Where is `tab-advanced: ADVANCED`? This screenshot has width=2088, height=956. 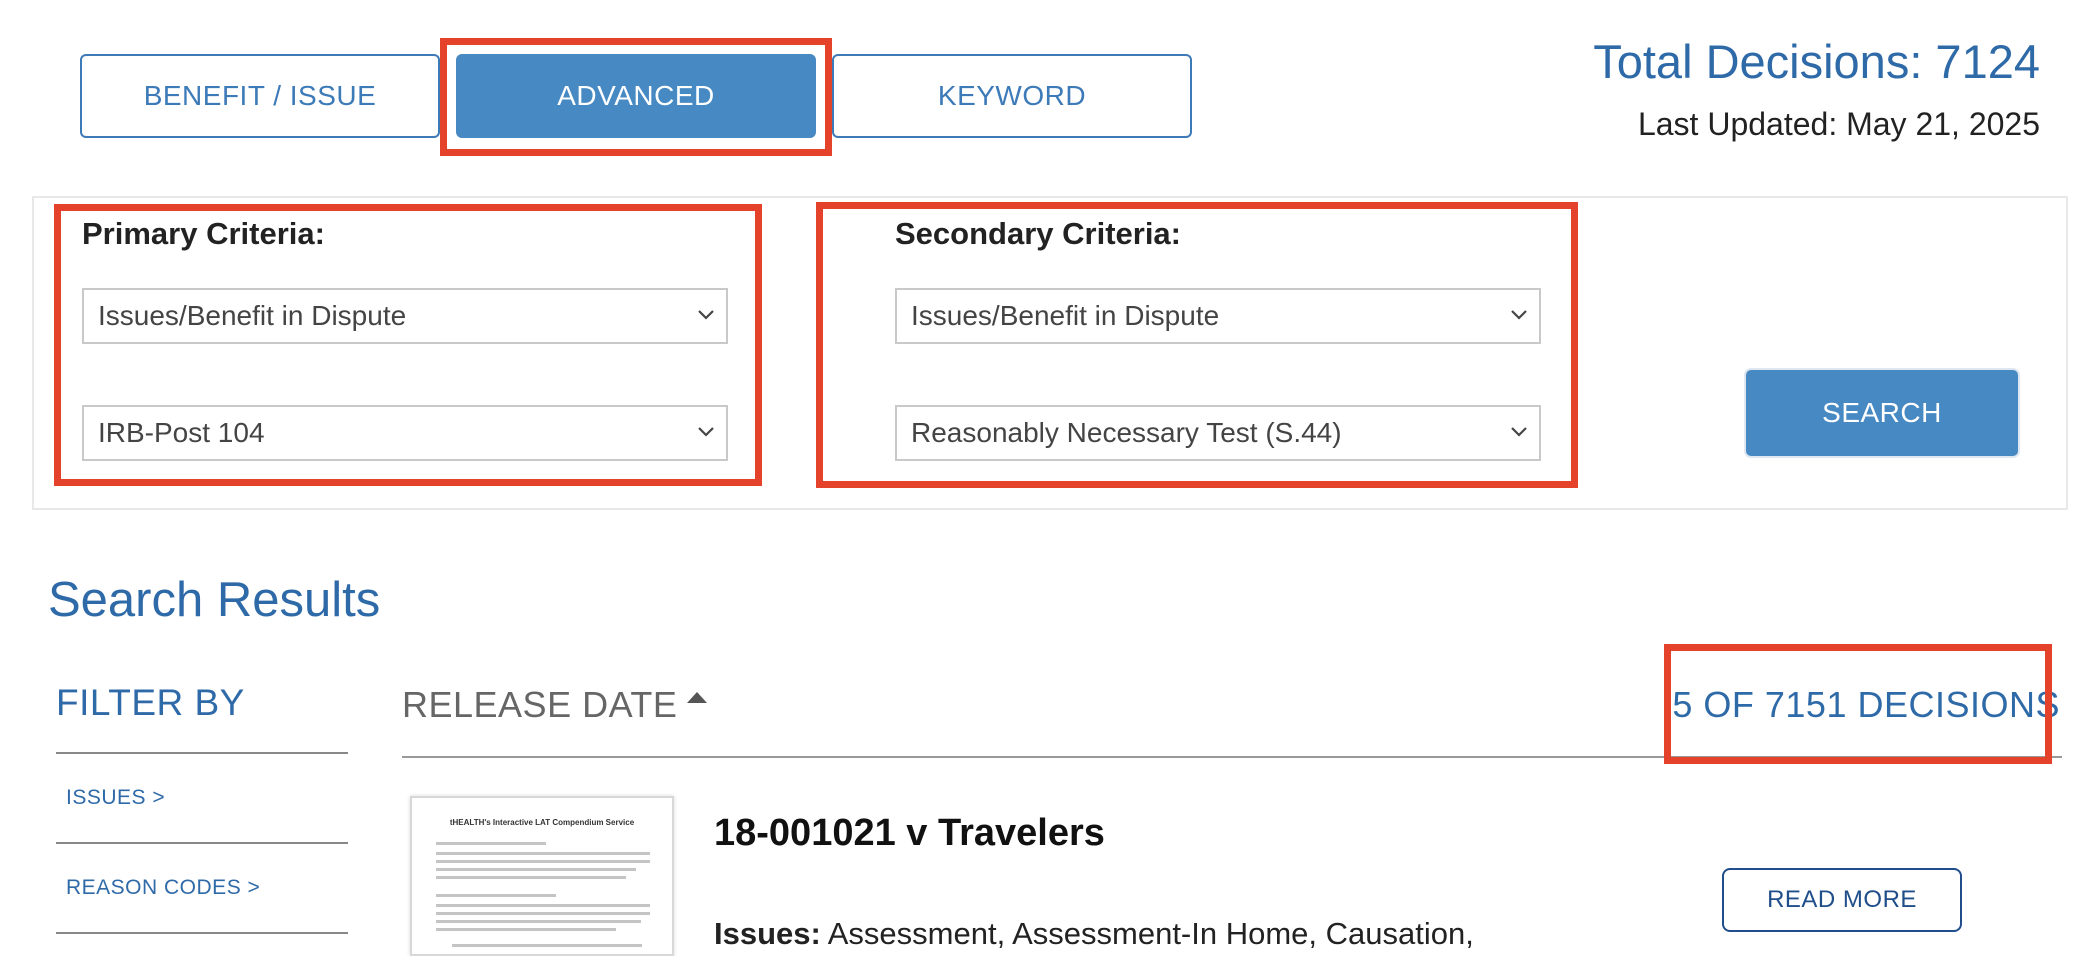
tab-advanced: ADVANCED is located at coordinates (636, 96).